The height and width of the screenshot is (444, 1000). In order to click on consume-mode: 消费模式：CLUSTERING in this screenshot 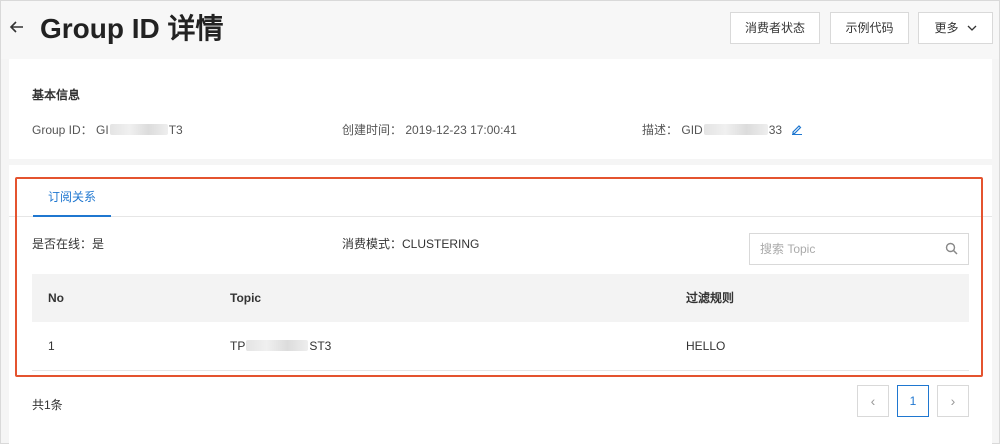, I will do `click(410, 243)`.